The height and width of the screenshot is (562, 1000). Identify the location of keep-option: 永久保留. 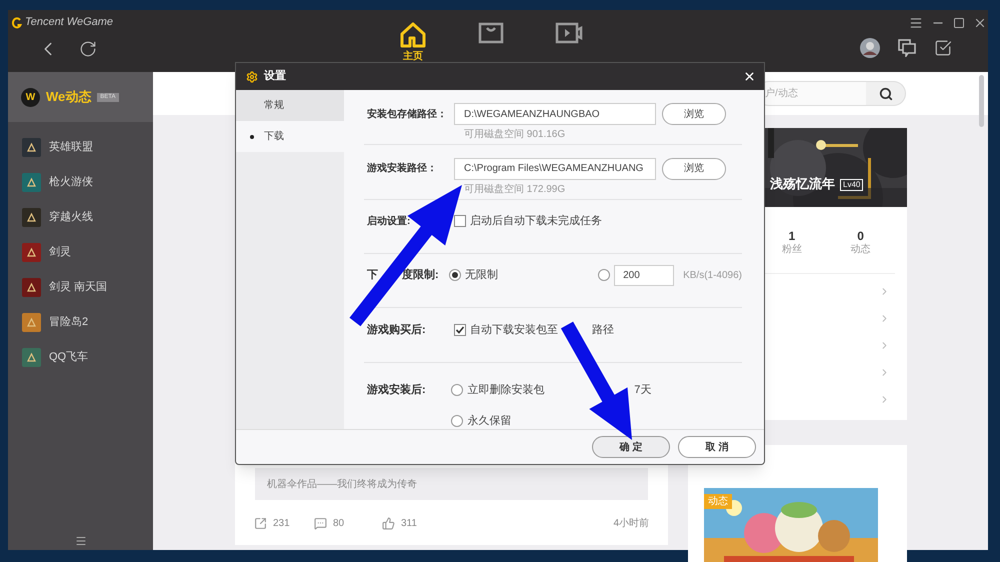
(481, 420).